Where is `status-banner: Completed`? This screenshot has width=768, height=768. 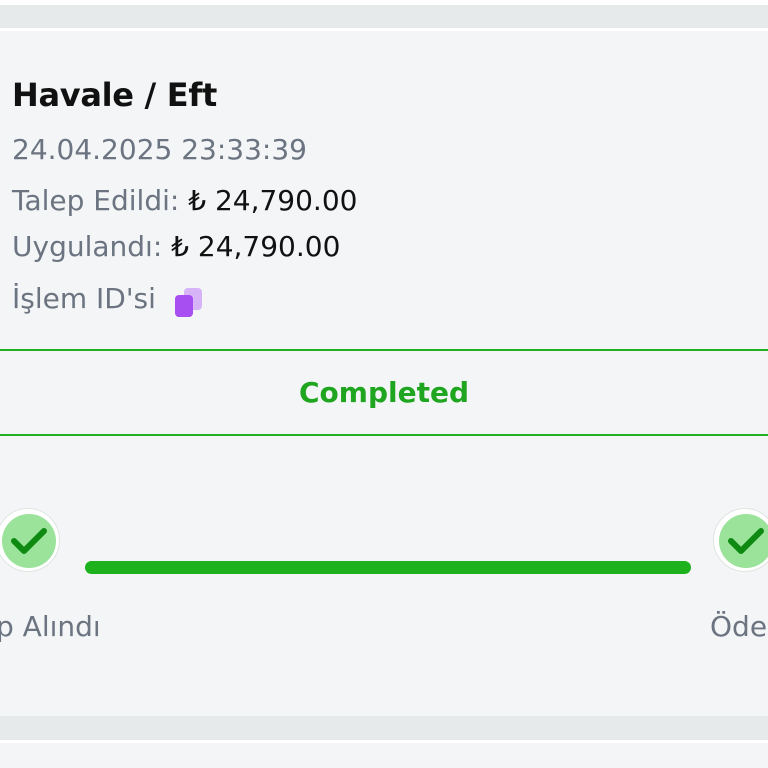
status-banner: Completed is located at coordinates (384, 392).